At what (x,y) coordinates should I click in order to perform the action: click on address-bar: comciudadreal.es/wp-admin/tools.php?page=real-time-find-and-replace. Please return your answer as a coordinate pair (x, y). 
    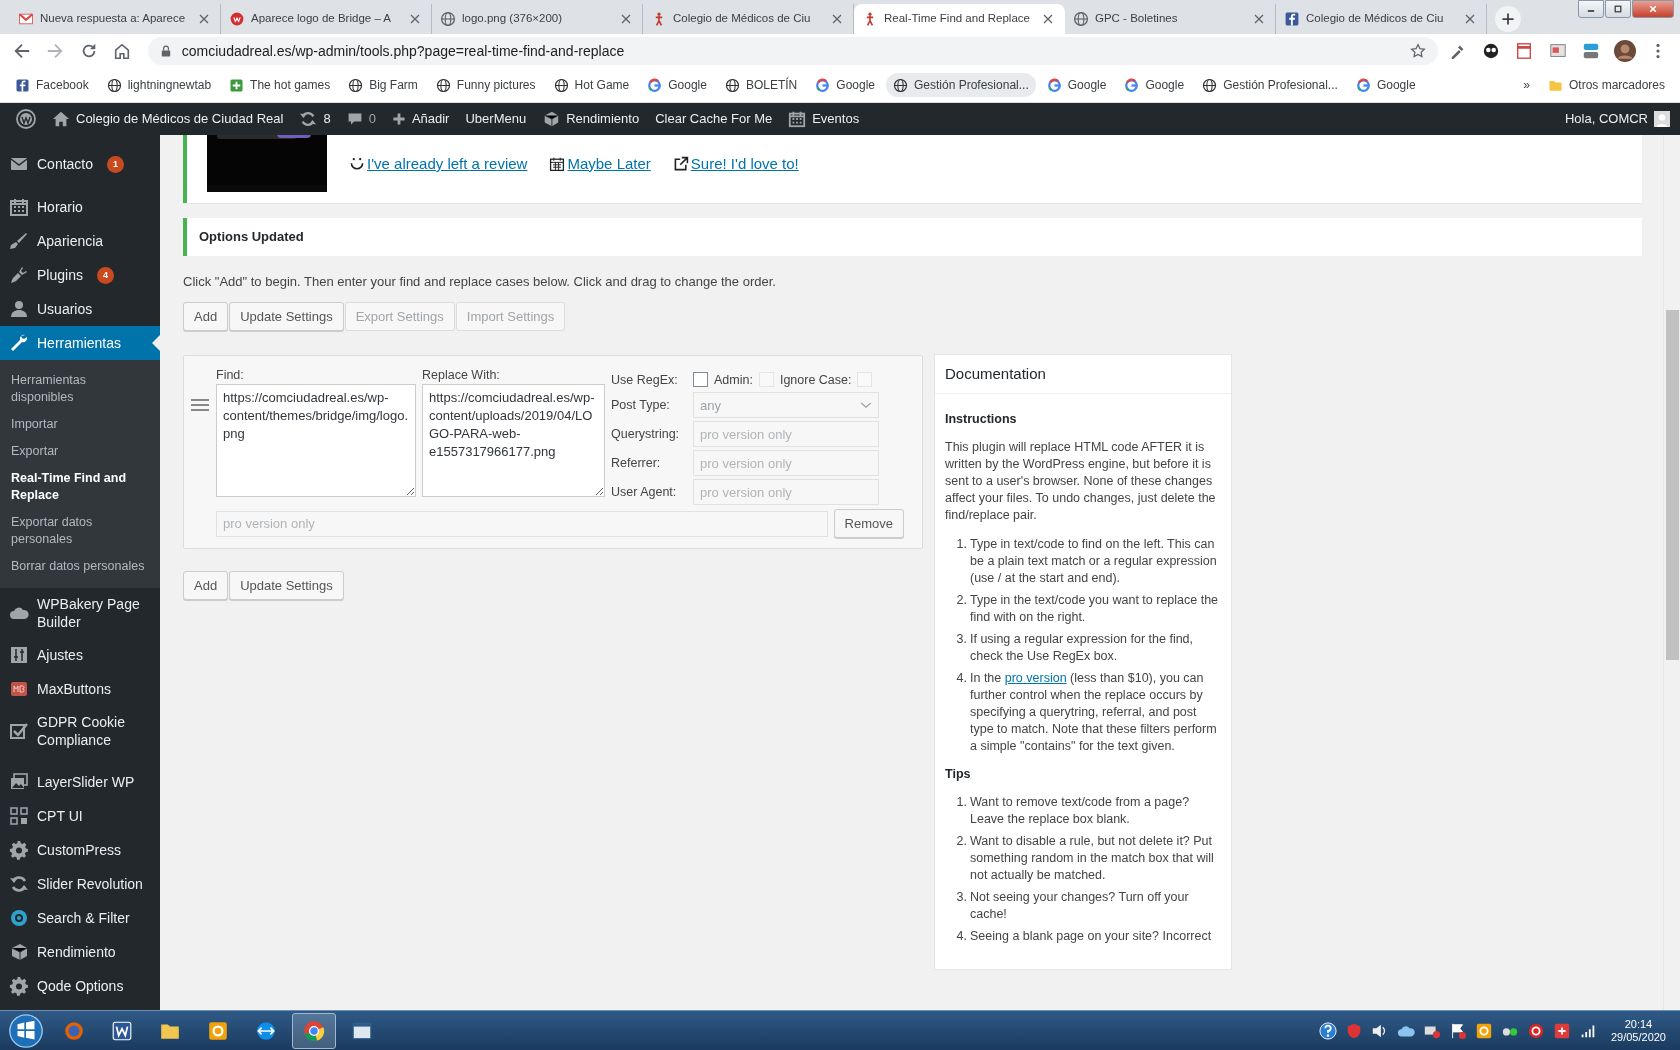
    Looking at the image, I should click on (792, 51).